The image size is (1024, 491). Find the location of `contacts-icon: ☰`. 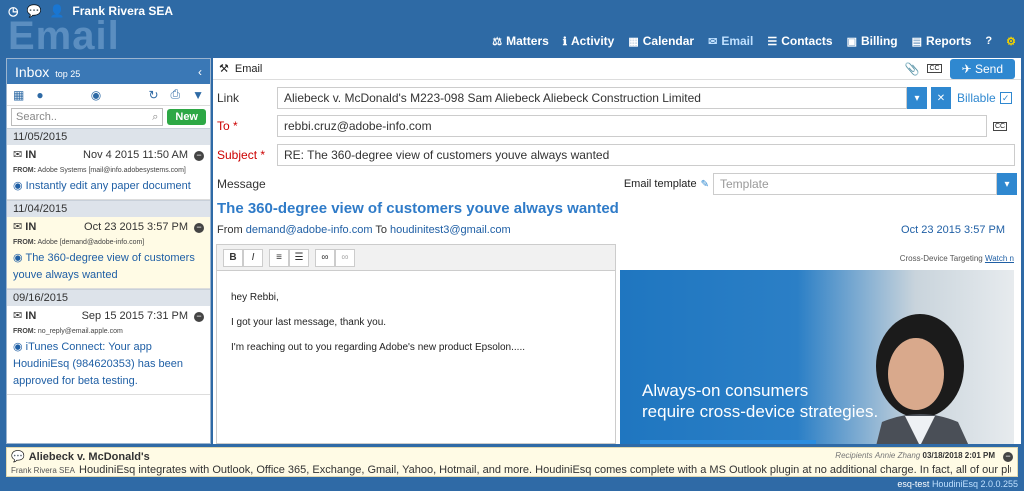

contacts-icon: ☰ is located at coordinates (772, 41).